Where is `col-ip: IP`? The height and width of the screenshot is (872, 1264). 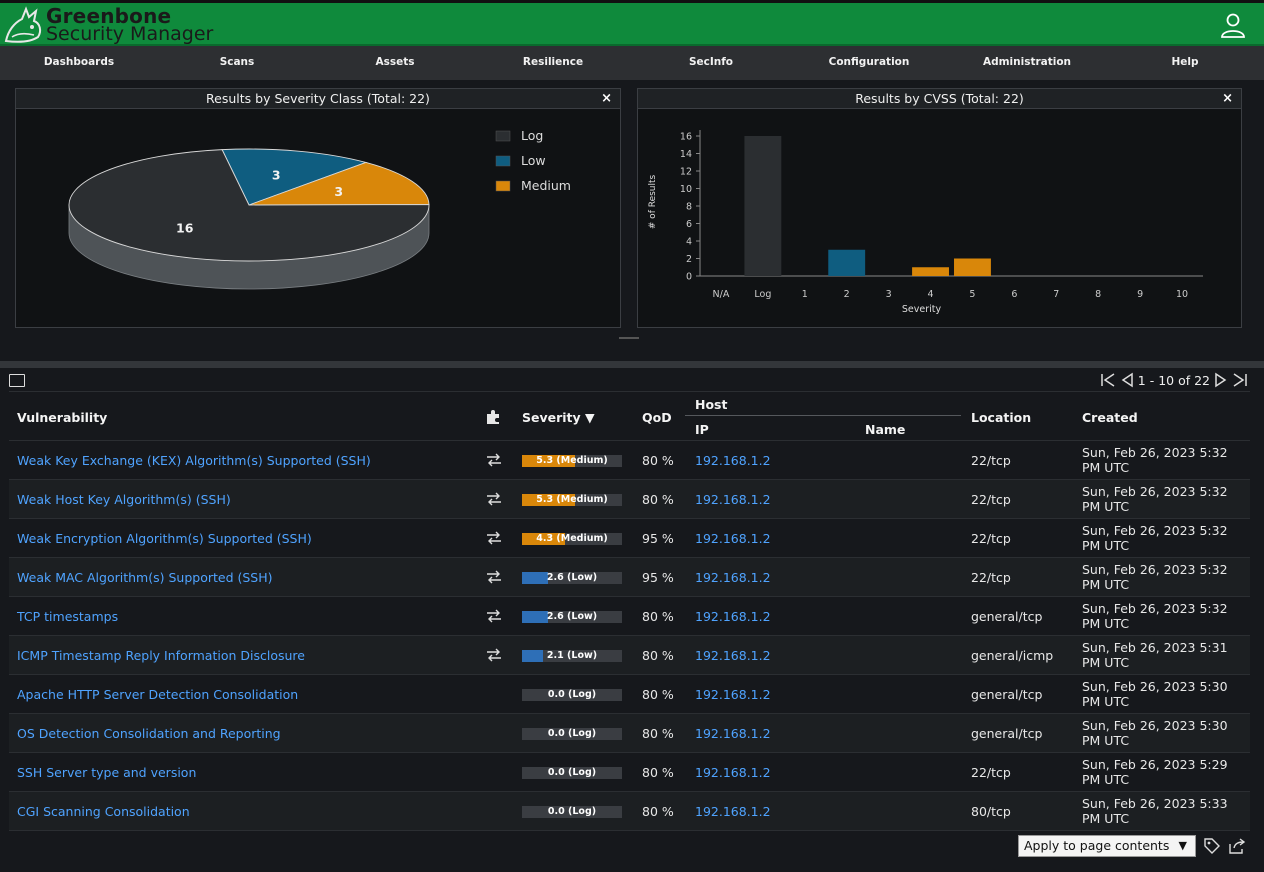 col-ip: IP is located at coordinates (702, 429).